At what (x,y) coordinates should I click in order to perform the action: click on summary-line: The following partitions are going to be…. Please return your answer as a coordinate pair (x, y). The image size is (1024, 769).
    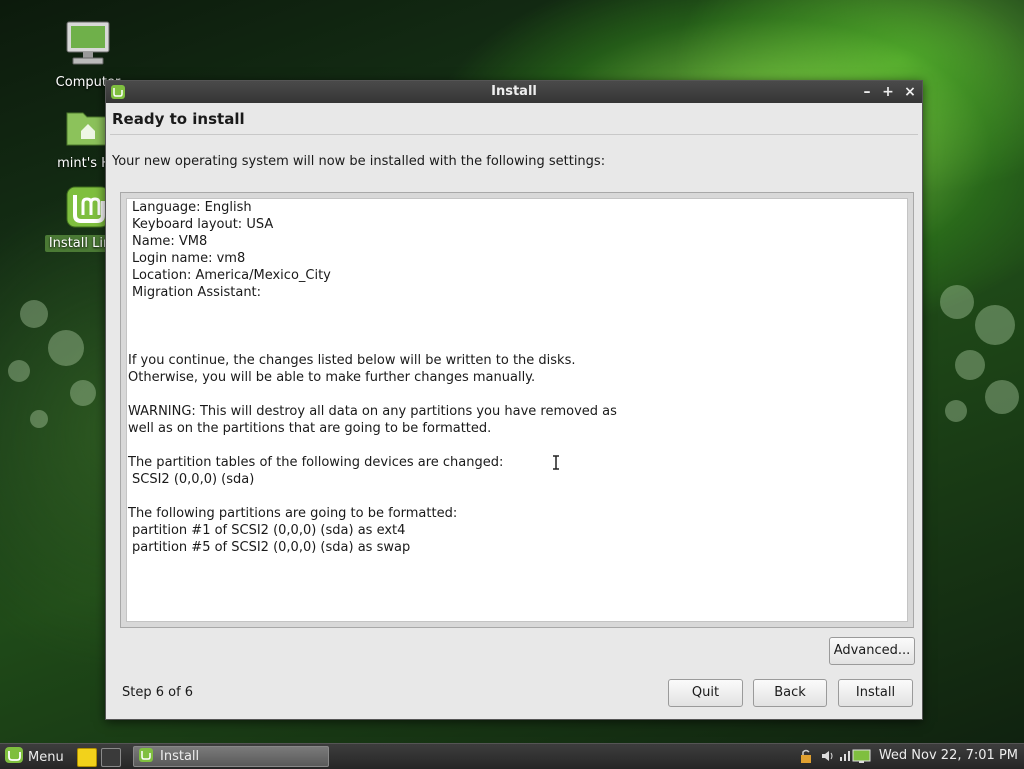
    Looking at the image, I should click on (293, 513).